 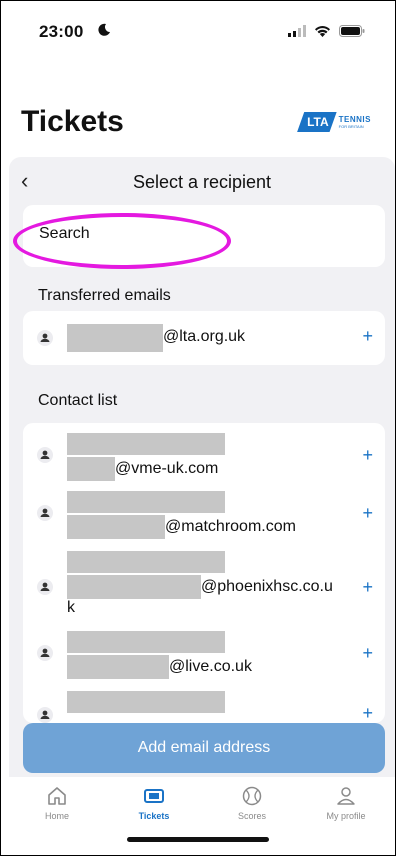 I want to click on list-item: +, so click(x=204, y=707).